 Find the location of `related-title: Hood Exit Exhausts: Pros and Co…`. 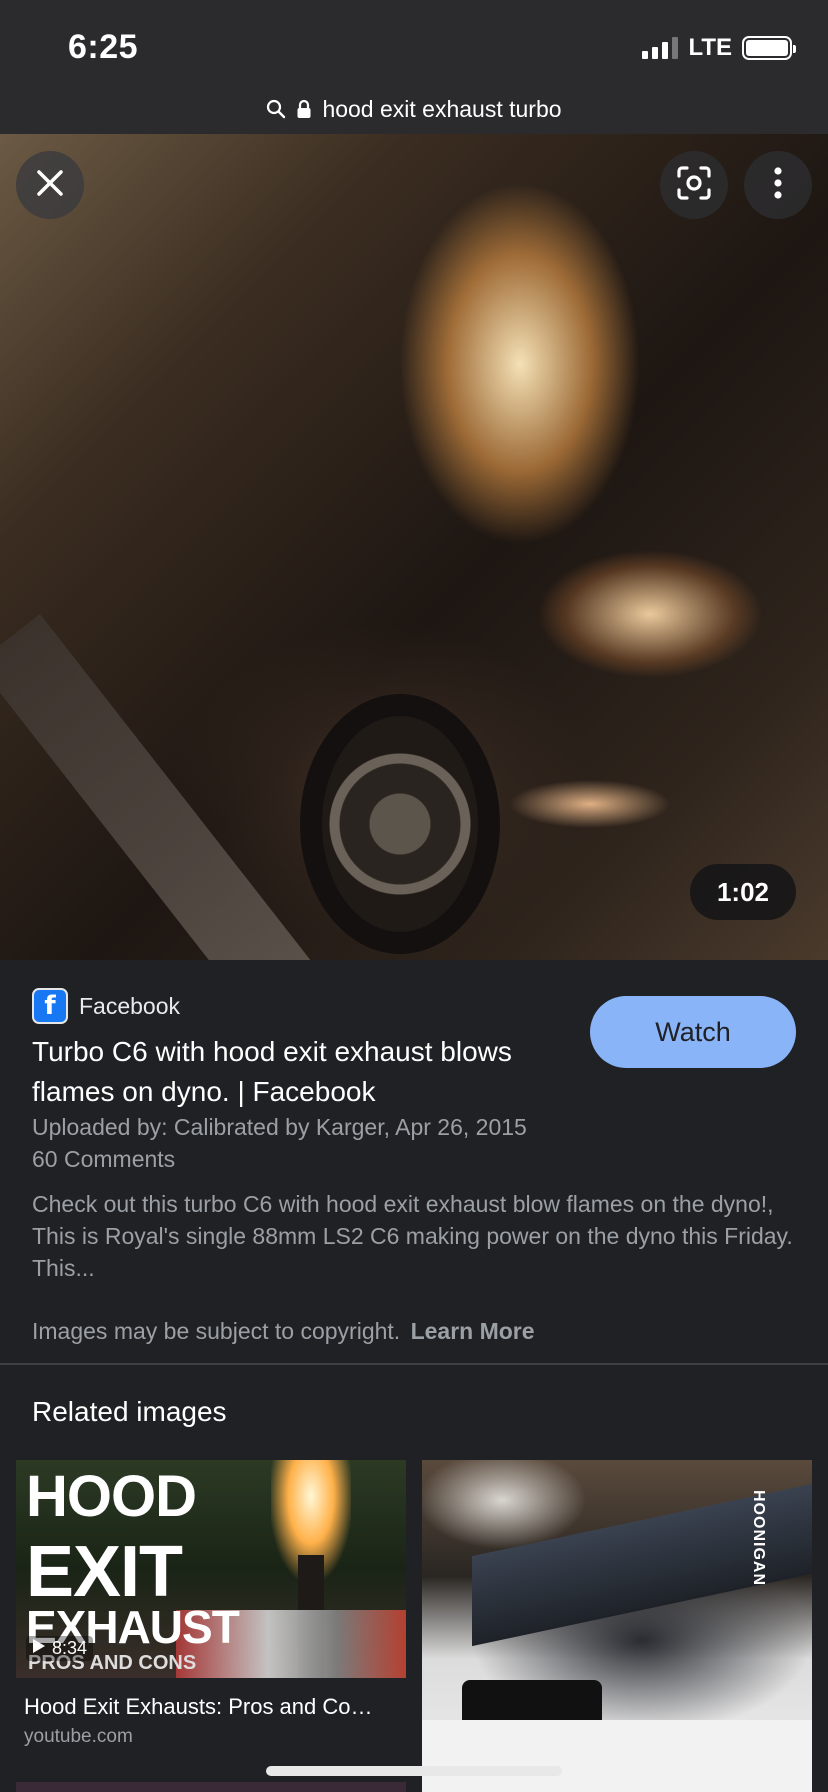

related-title: Hood Exit Exhausts: Pros and Co… is located at coordinates (207, 1707).